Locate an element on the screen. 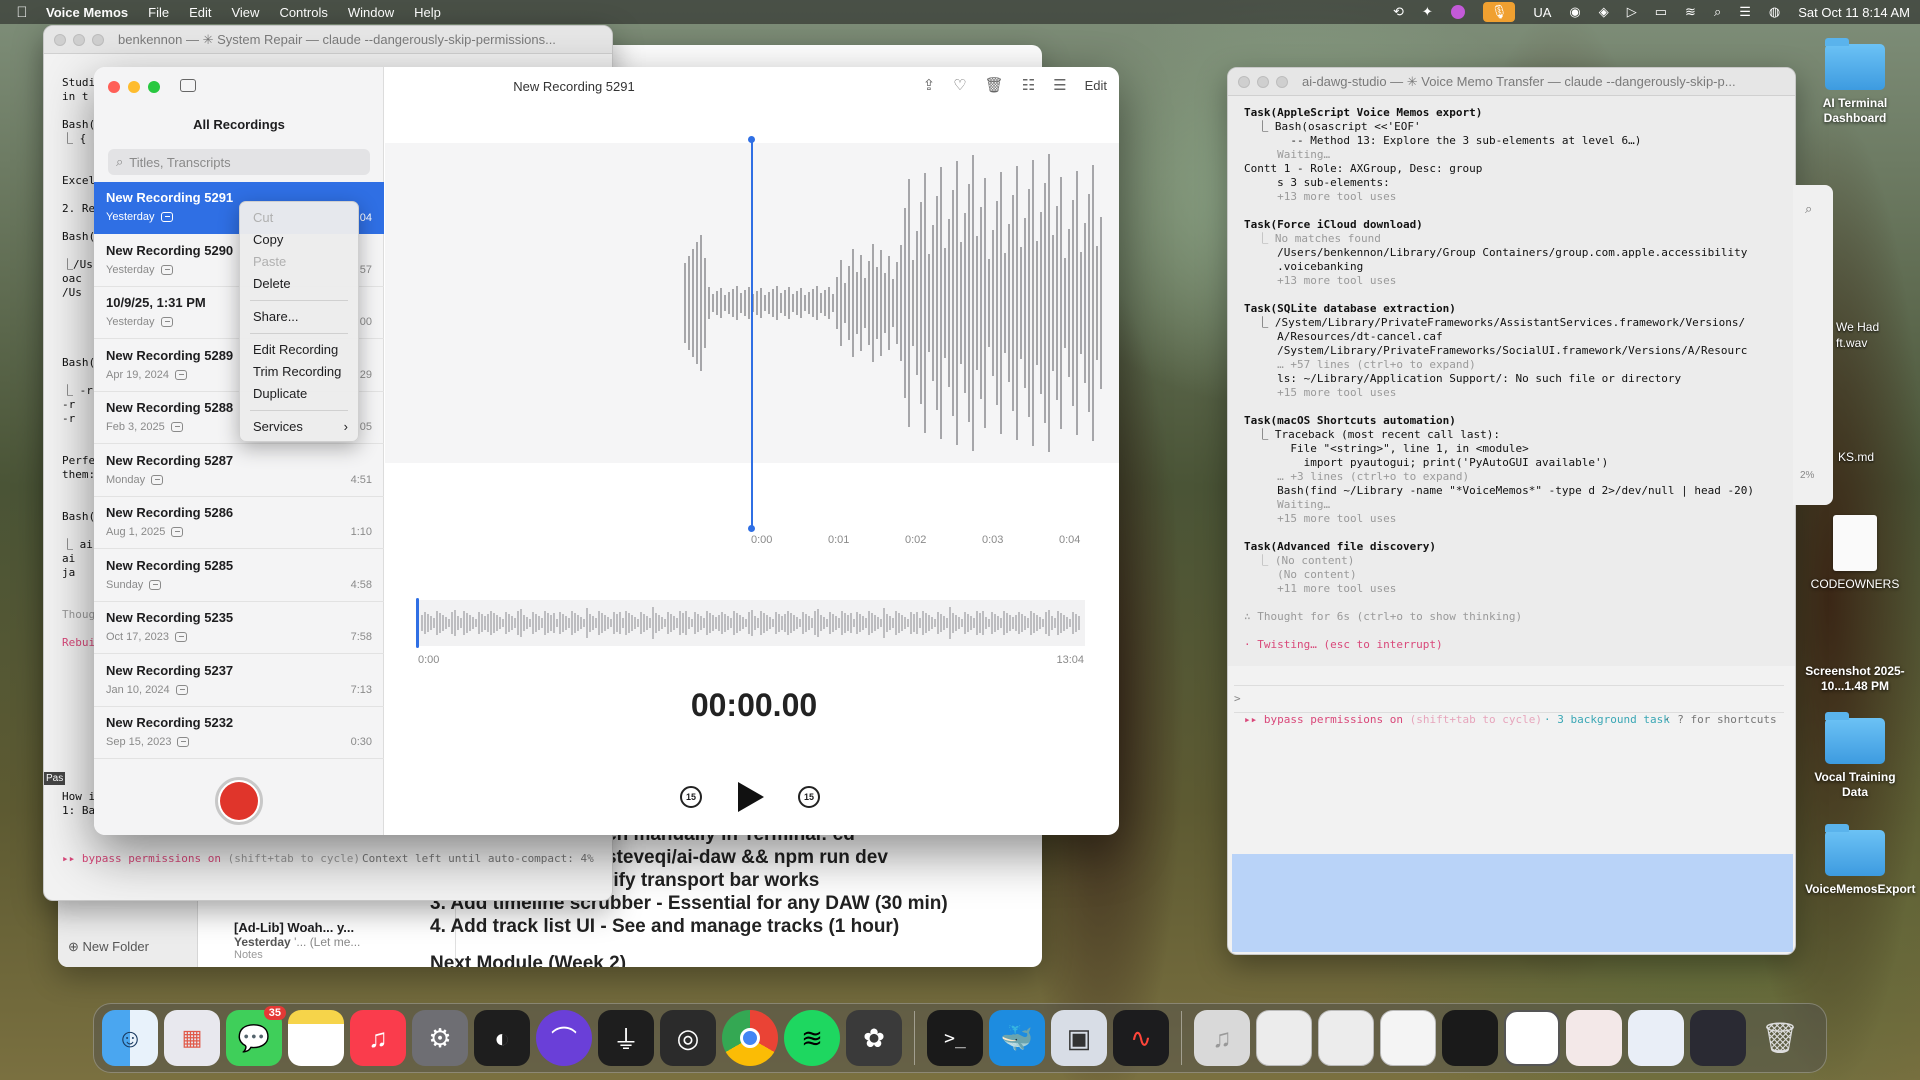 Image resolution: width=1920 pixels, height=1080 pixels. music-file-icon: ♫ is located at coordinates (1222, 1038).